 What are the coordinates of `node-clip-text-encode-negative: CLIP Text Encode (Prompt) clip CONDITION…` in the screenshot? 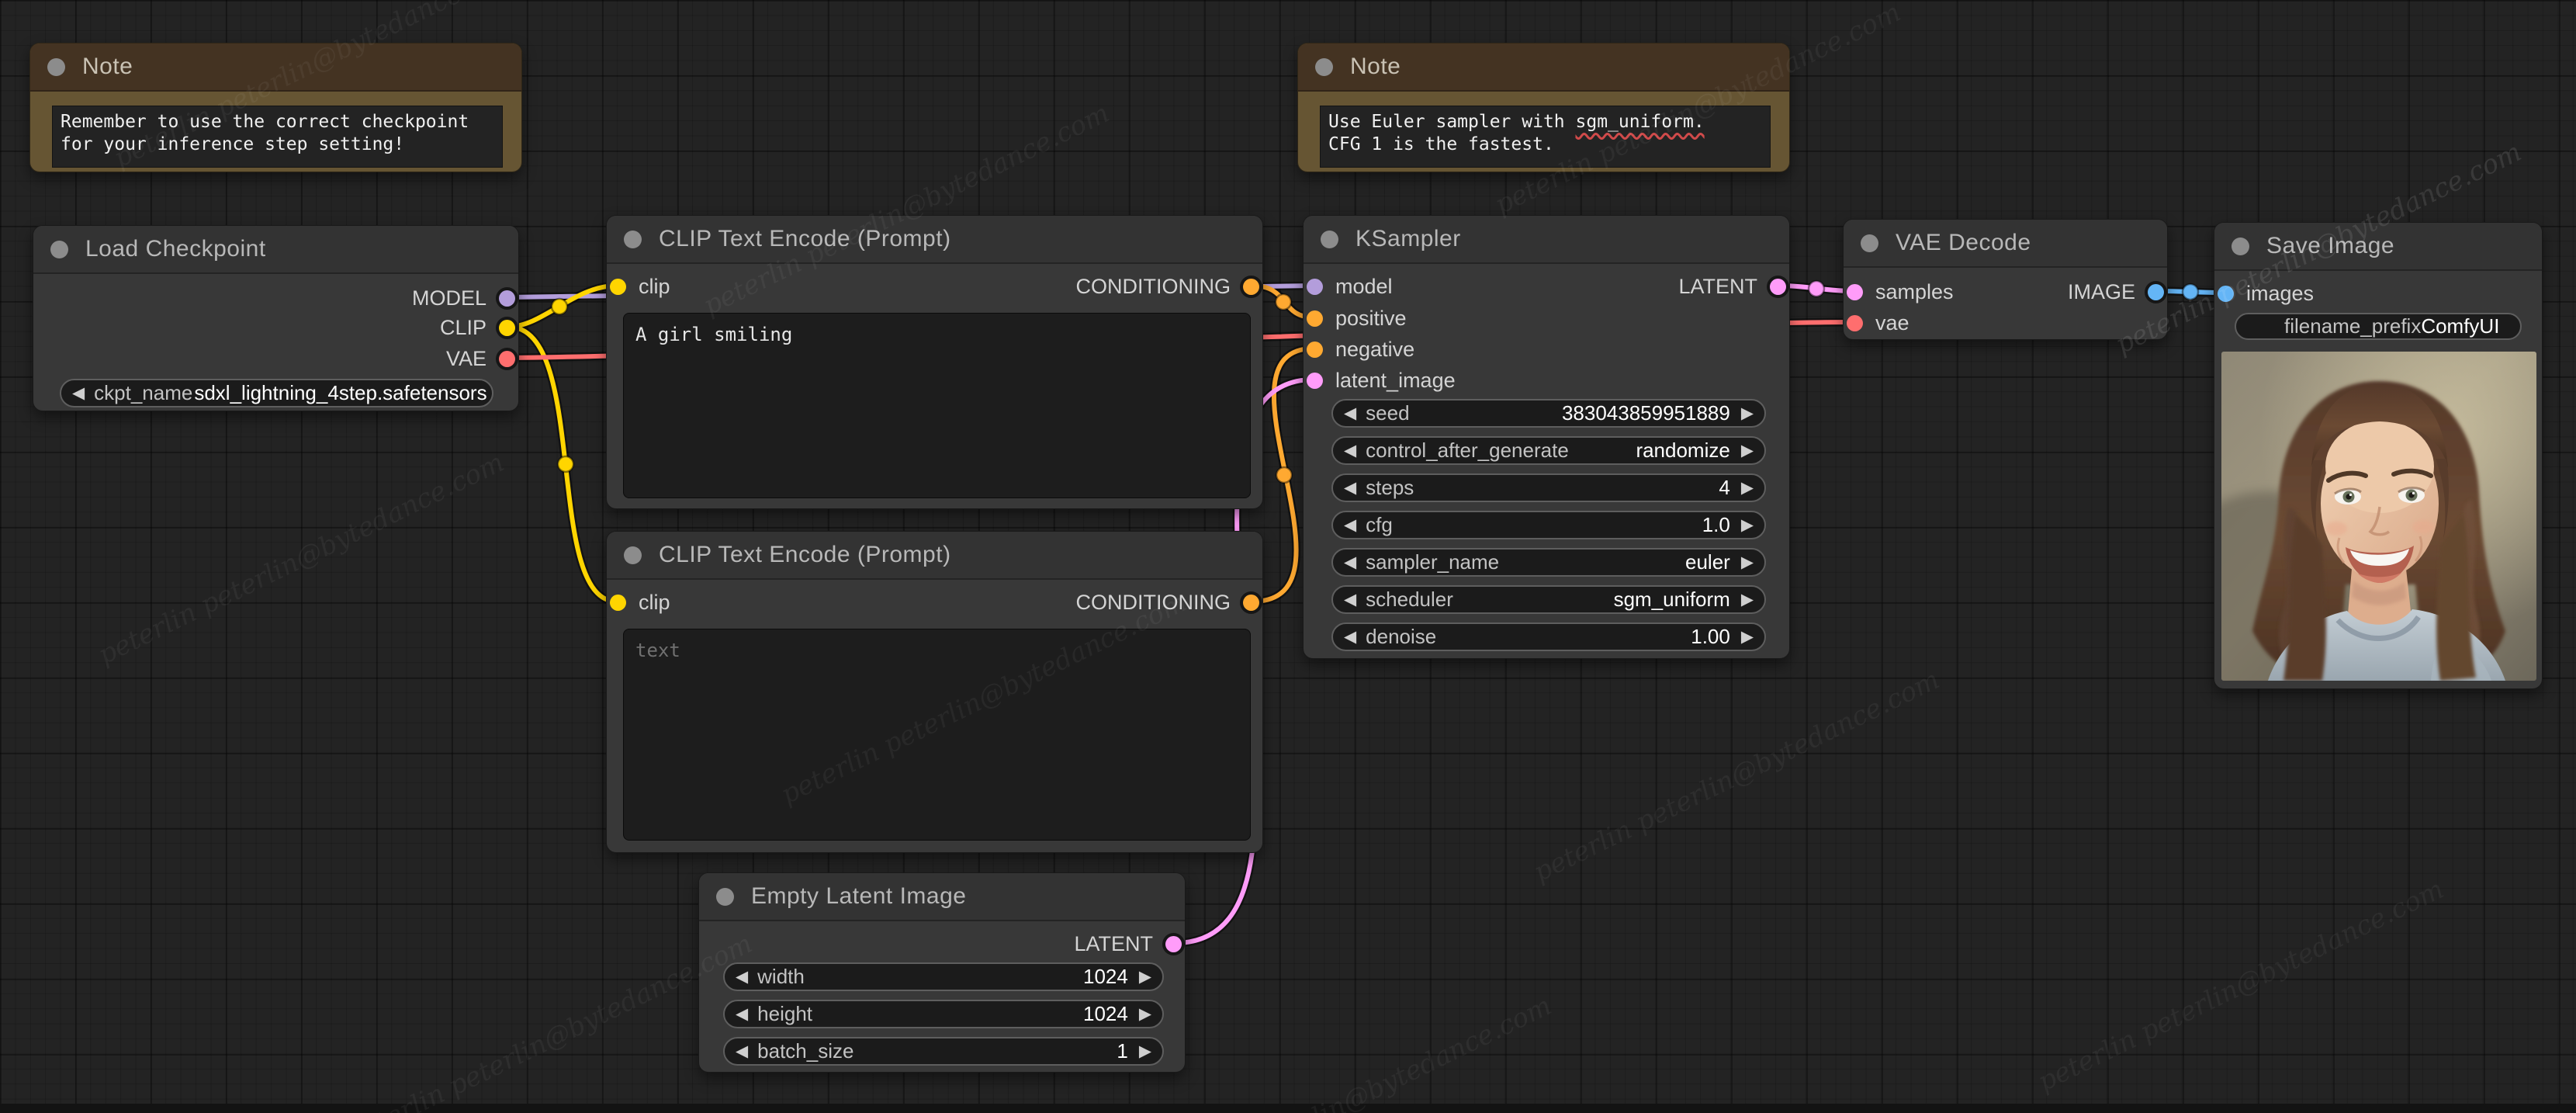 It's located at (934, 692).